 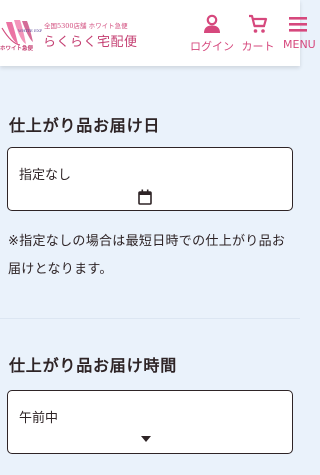 What do you see at coordinates (258, 46) in the screenshot?
I see `nav-cart-label: カート` at bounding box center [258, 46].